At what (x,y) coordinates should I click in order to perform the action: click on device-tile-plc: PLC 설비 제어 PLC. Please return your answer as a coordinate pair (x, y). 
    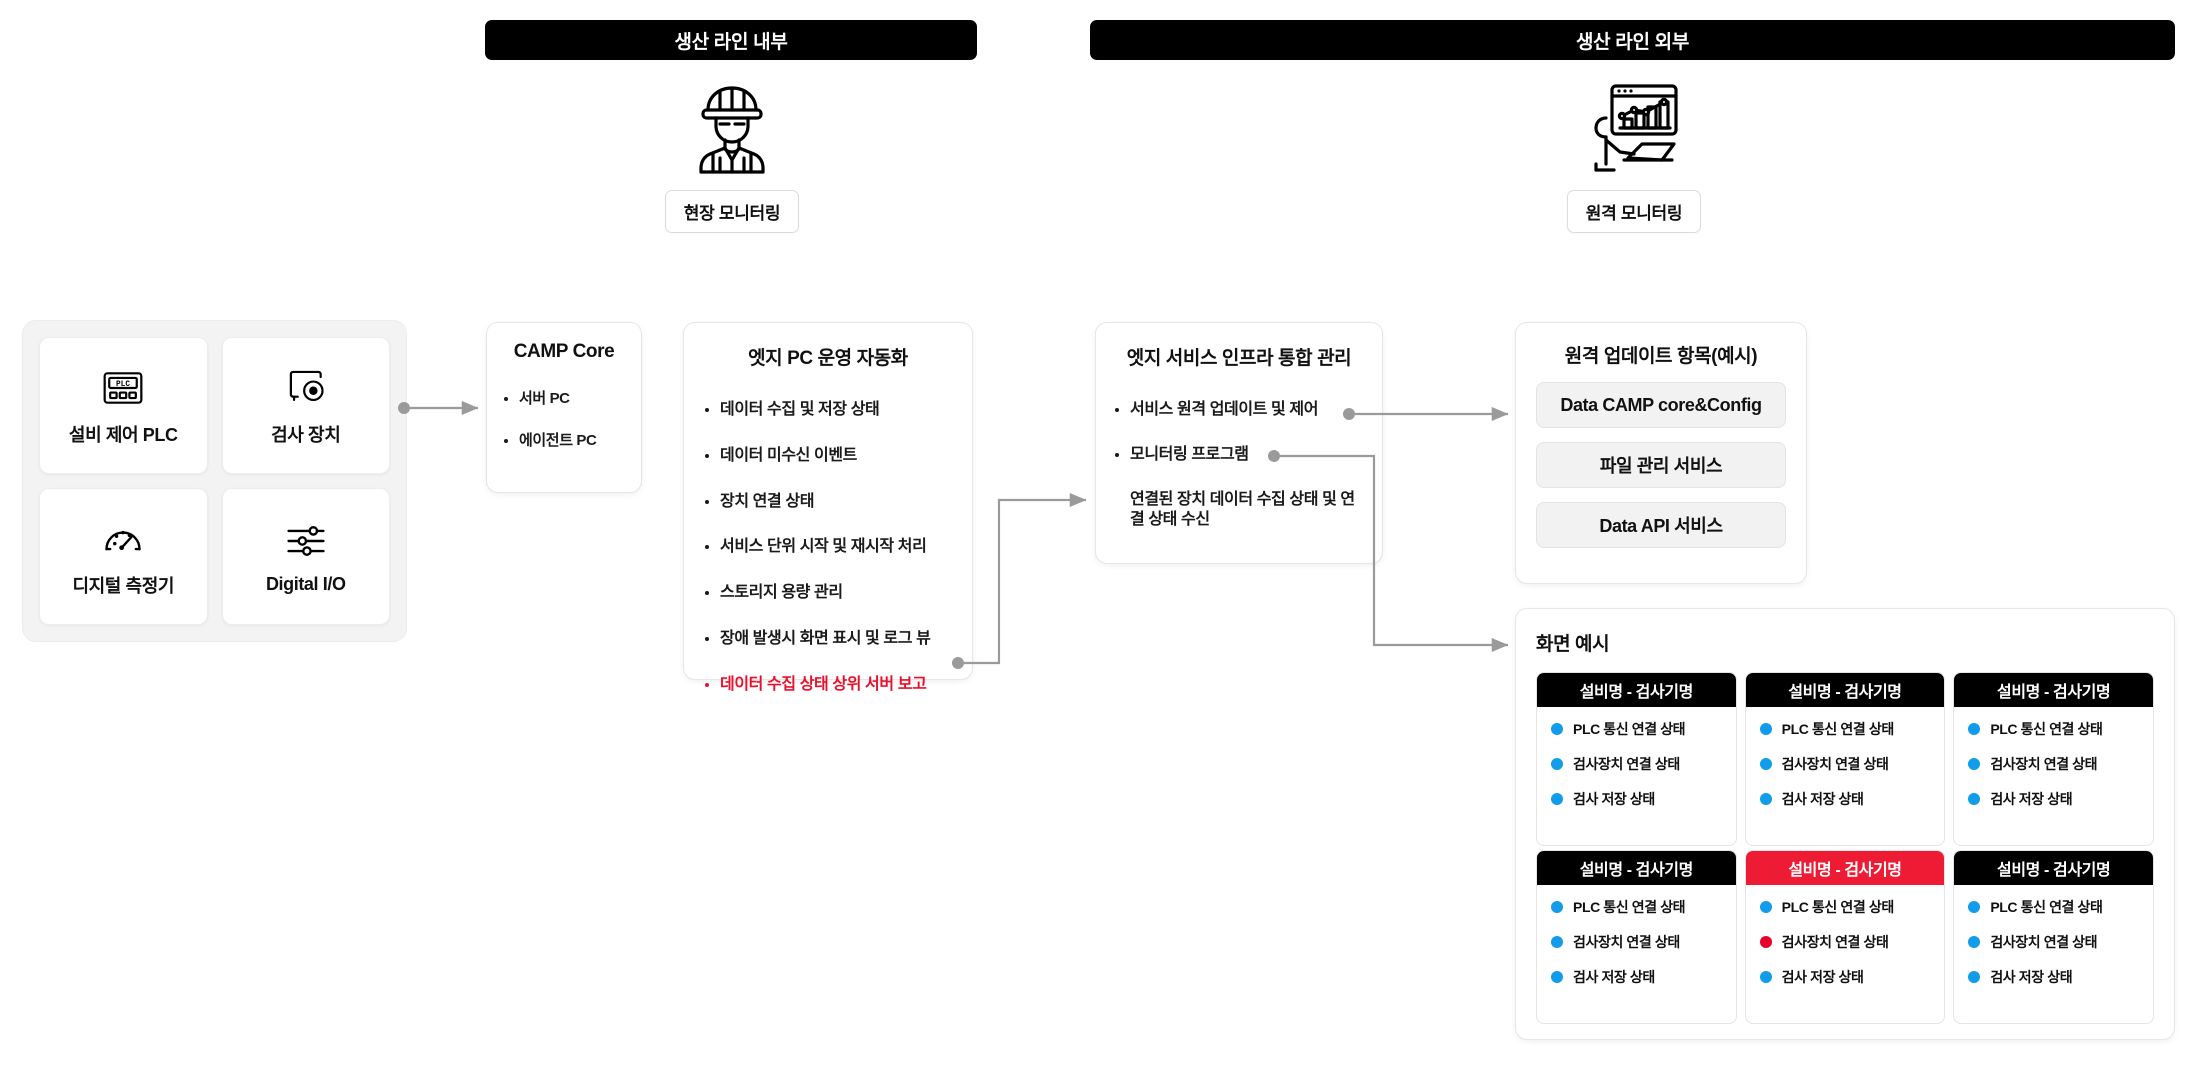
    Looking at the image, I should click on (123, 405).